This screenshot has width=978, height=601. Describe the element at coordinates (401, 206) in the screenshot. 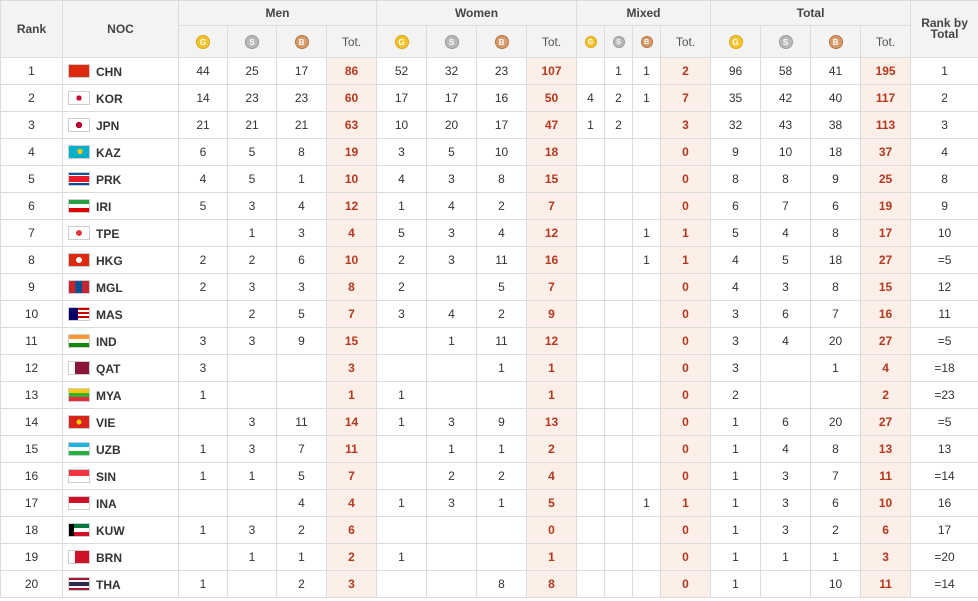

I see `women-gold-cell: 1` at that location.